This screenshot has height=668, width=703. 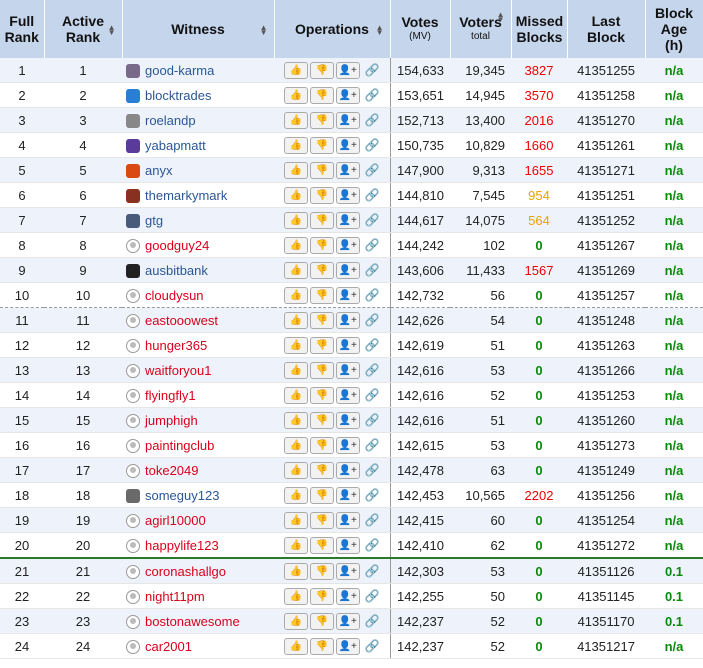 What do you see at coordinates (176, 345) in the screenshot?
I see `witness-name-link: hunger365` at bounding box center [176, 345].